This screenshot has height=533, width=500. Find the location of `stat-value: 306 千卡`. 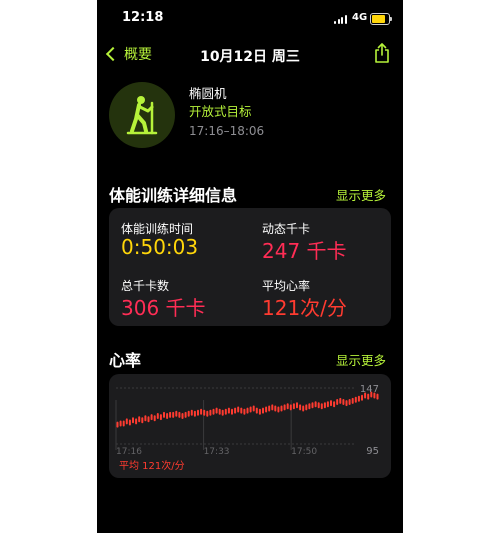

stat-value: 306 千卡 is located at coordinates (163, 308).